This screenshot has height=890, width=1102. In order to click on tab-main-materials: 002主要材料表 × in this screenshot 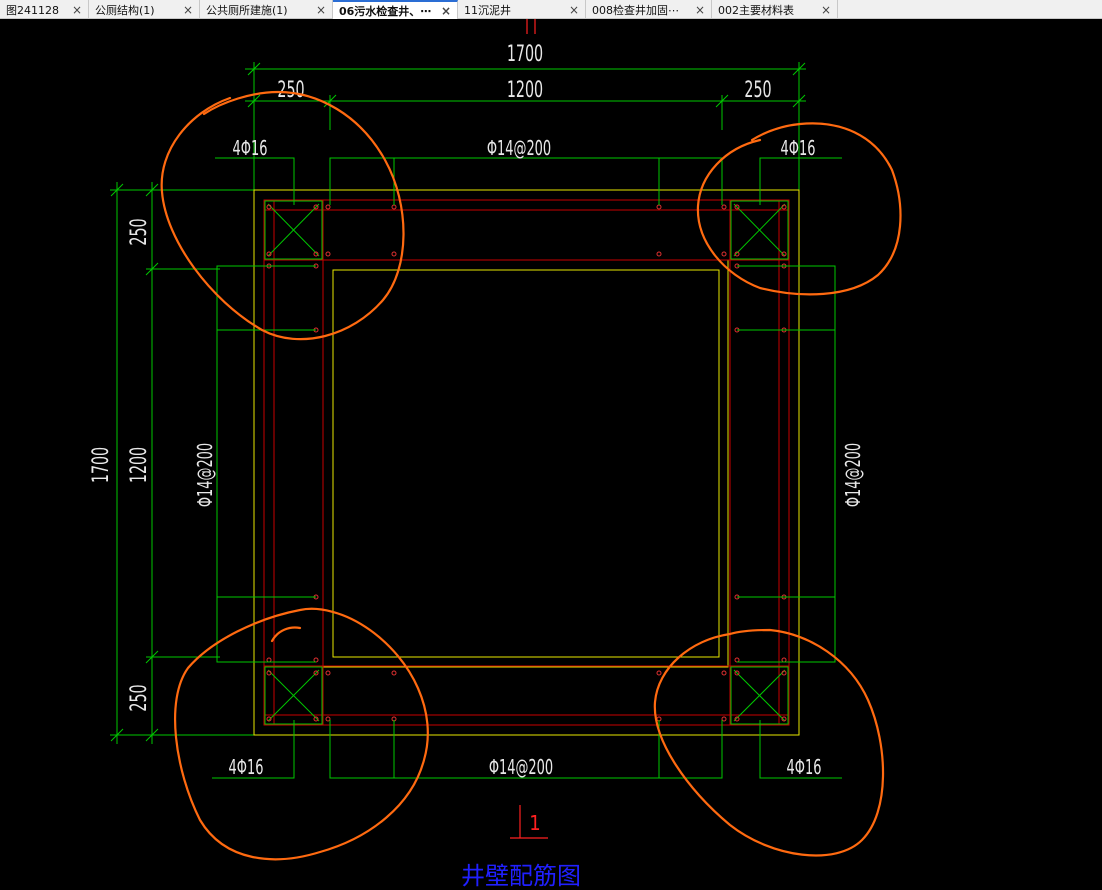, I will do `click(775, 9)`.